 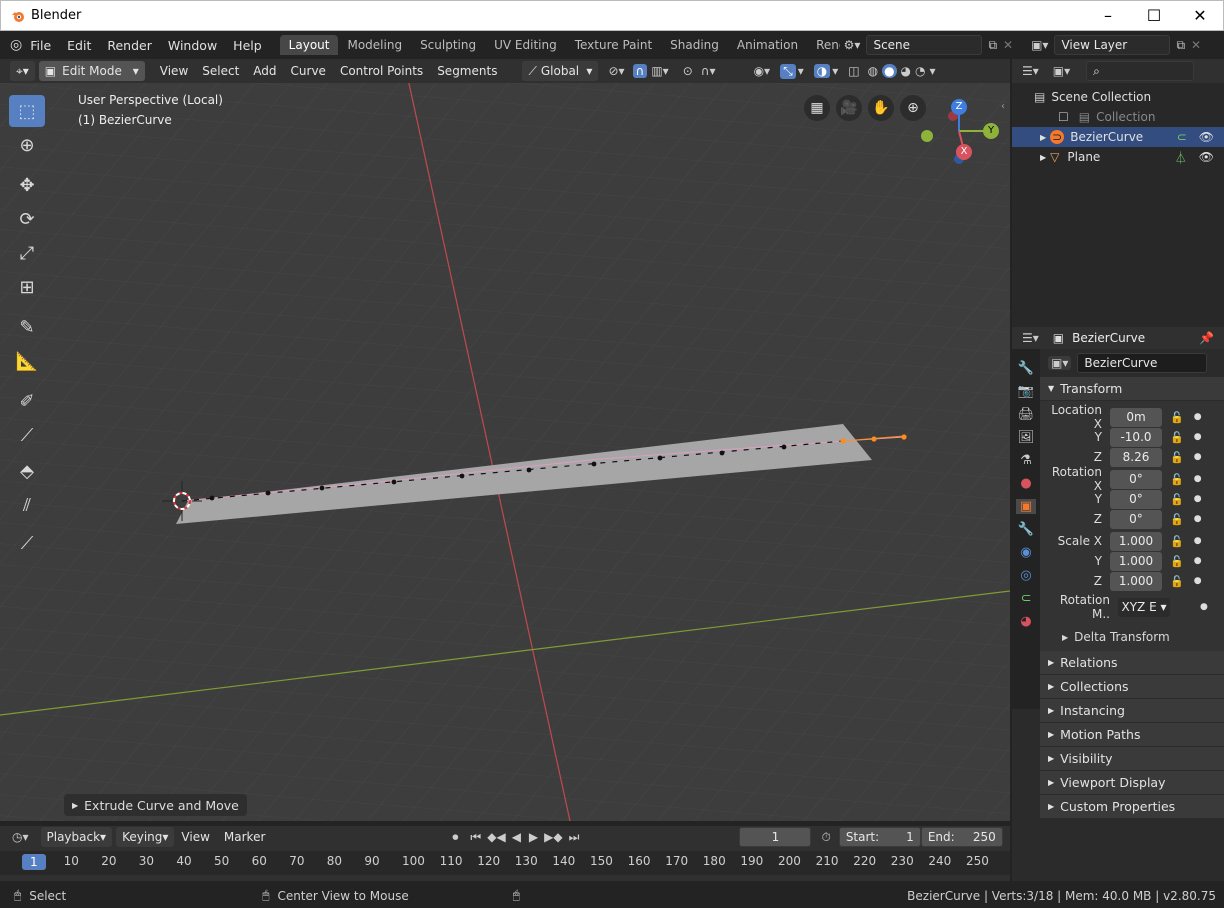 What do you see at coordinates (1030, 338) in the screenshot?
I see `properties-editor-icon: ☰▾` at bounding box center [1030, 338].